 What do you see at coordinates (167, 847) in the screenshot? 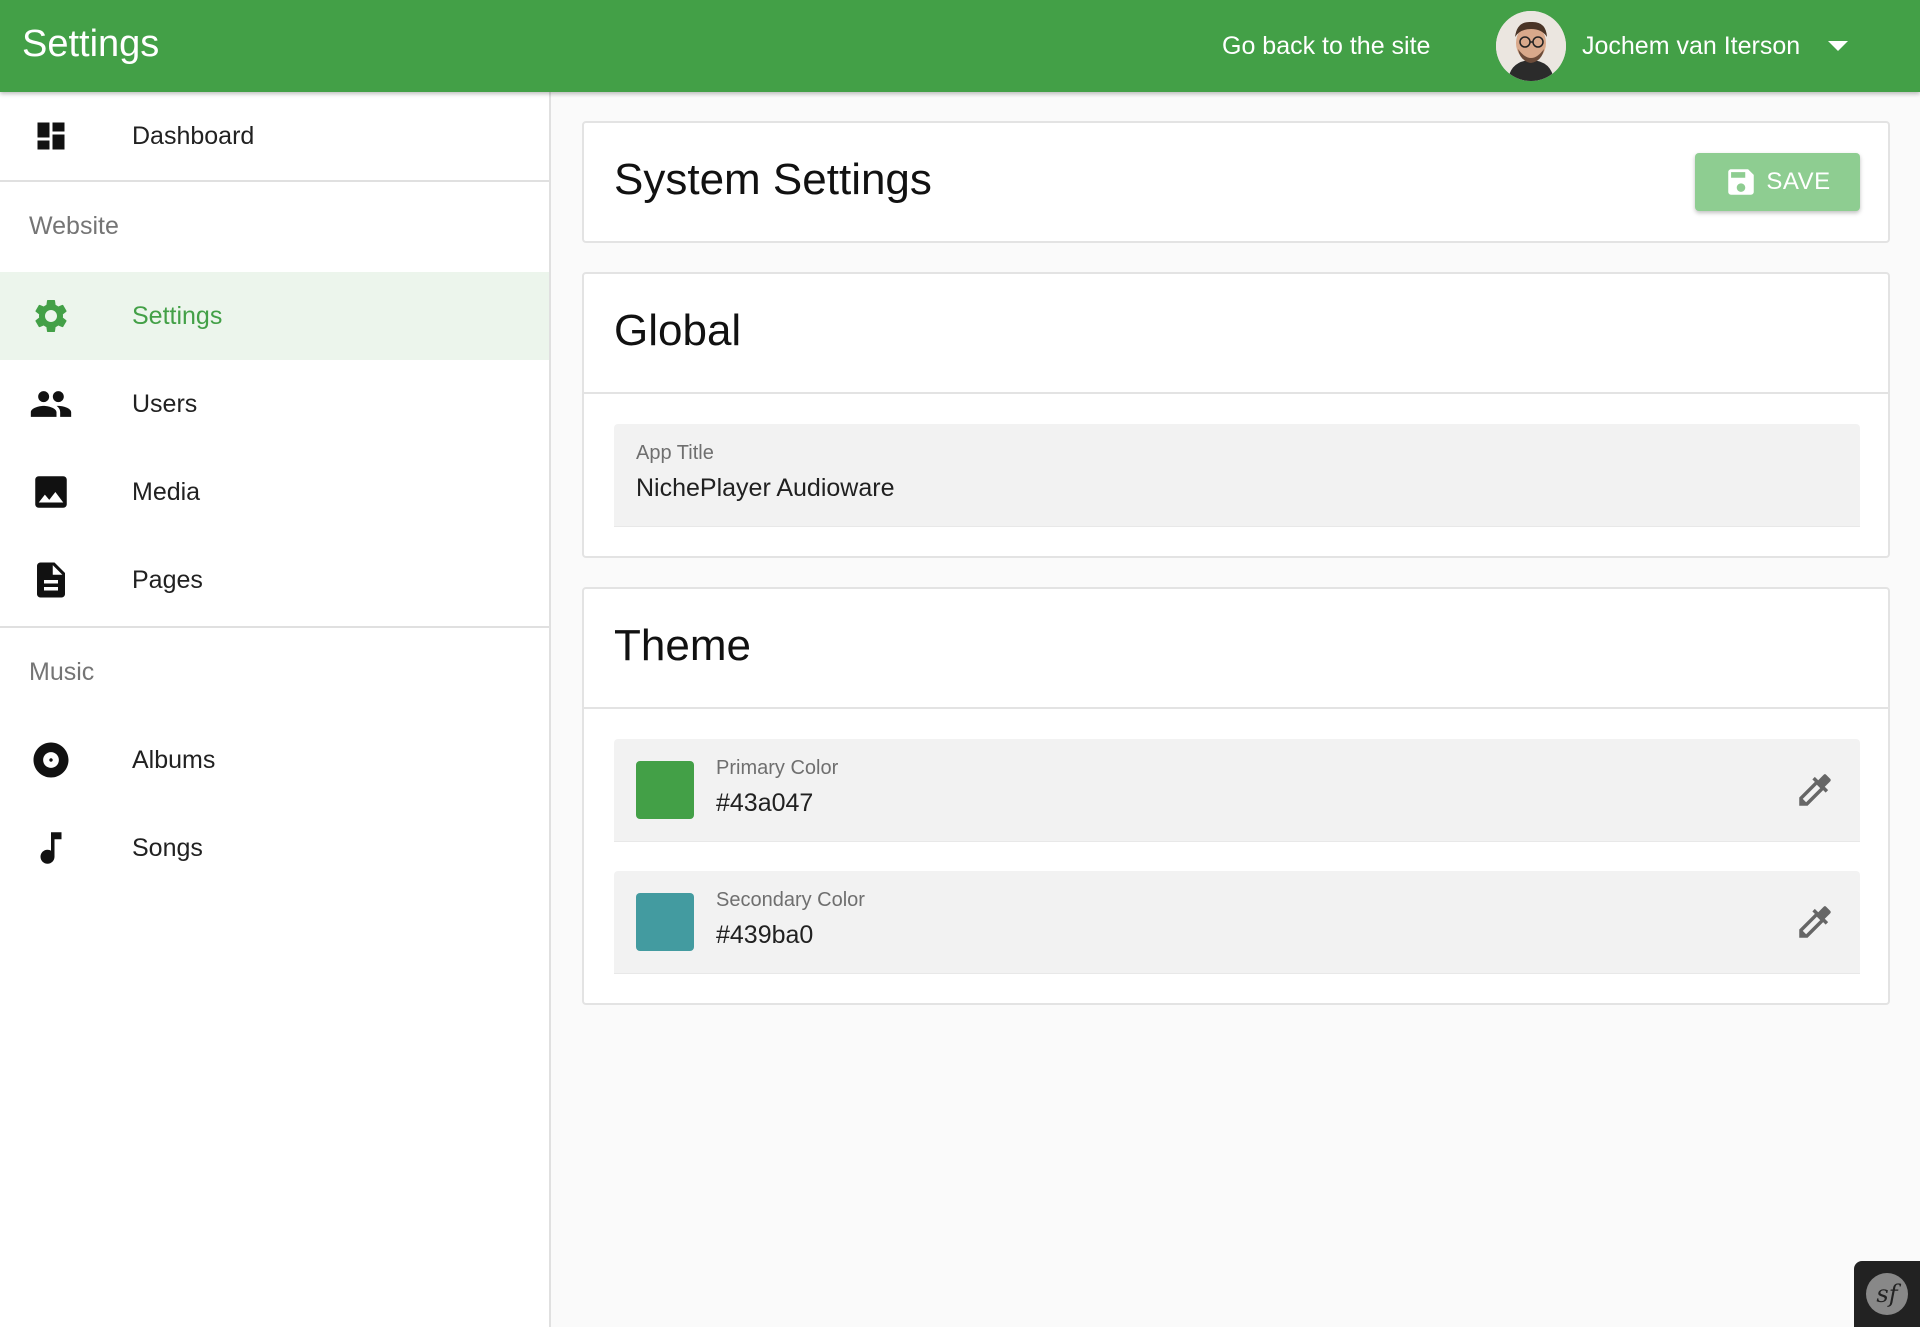
I see `sidebar-item-label: Songs` at bounding box center [167, 847].